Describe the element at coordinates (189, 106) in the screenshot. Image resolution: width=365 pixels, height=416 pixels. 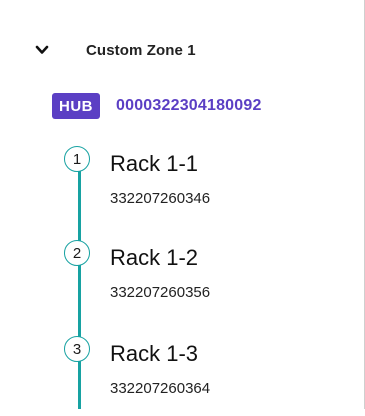
I see `hub-id-link: 0000322304180092` at that location.